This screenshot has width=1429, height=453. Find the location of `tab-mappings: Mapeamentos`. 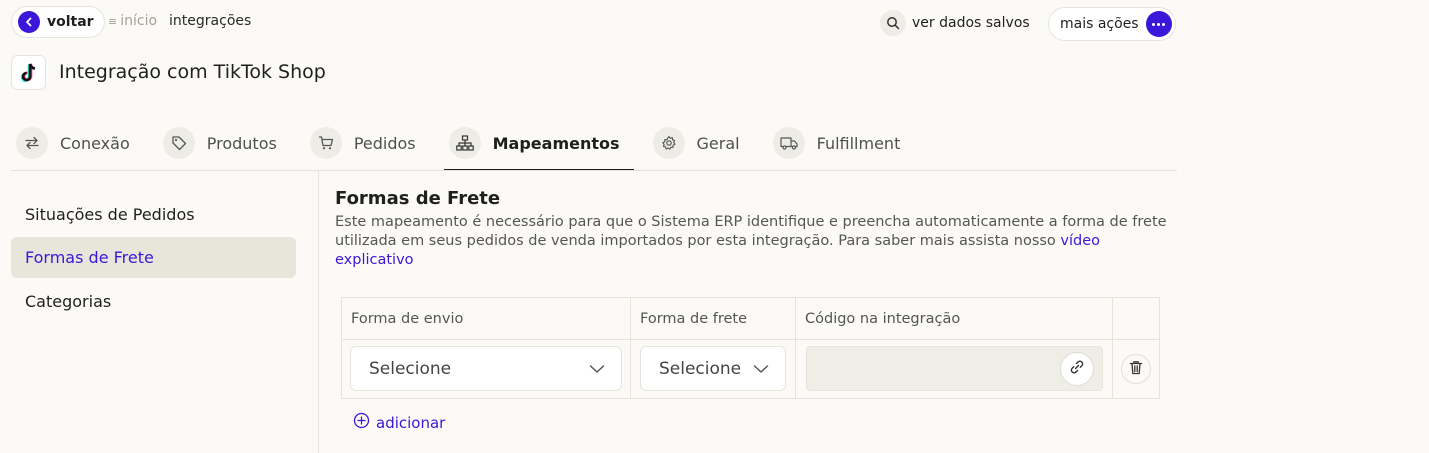

tab-mappings: Mapeamentos is located at coordinates (538, 144).